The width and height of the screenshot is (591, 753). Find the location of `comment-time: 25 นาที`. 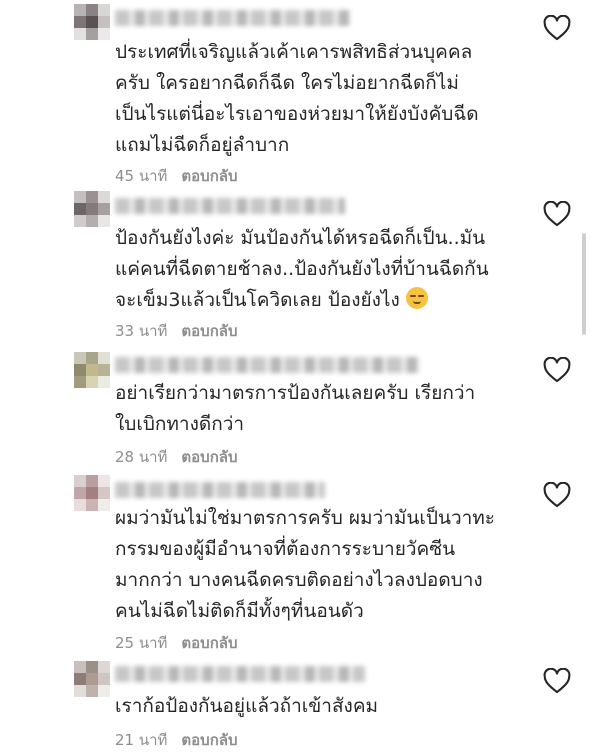

comment-time: 25 นาที is located at coordinates (141, 643).